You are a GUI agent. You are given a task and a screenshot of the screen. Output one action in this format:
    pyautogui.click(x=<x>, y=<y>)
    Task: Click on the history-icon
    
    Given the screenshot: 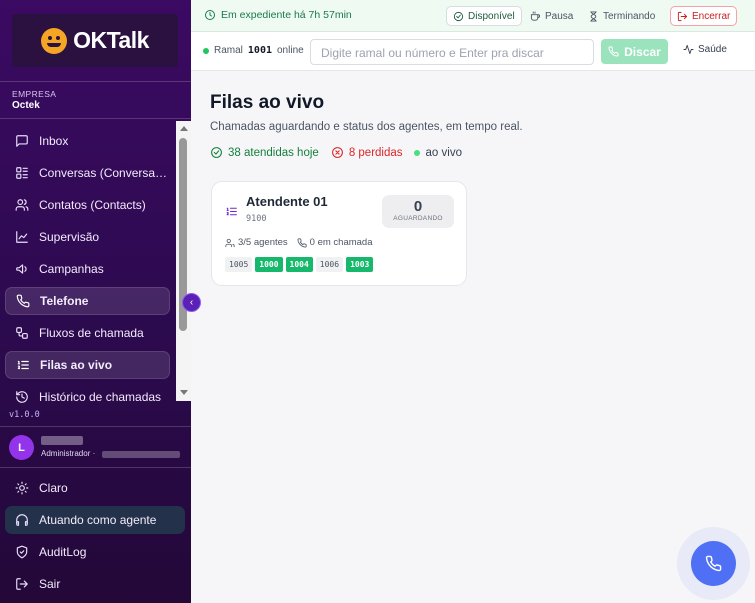 What is the action you would take?
    pyautogui.click(x=22, y=397)
    